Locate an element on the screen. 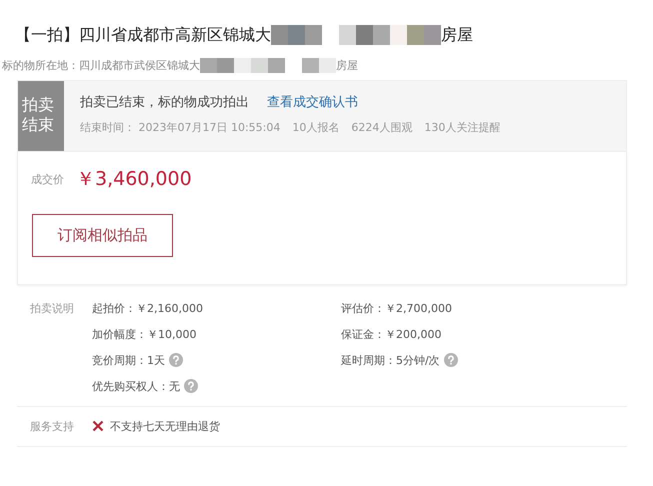 The image size is (653, 486). location-text: 四川成都市武侯区锦城大 is located at coordinates (139, 65).